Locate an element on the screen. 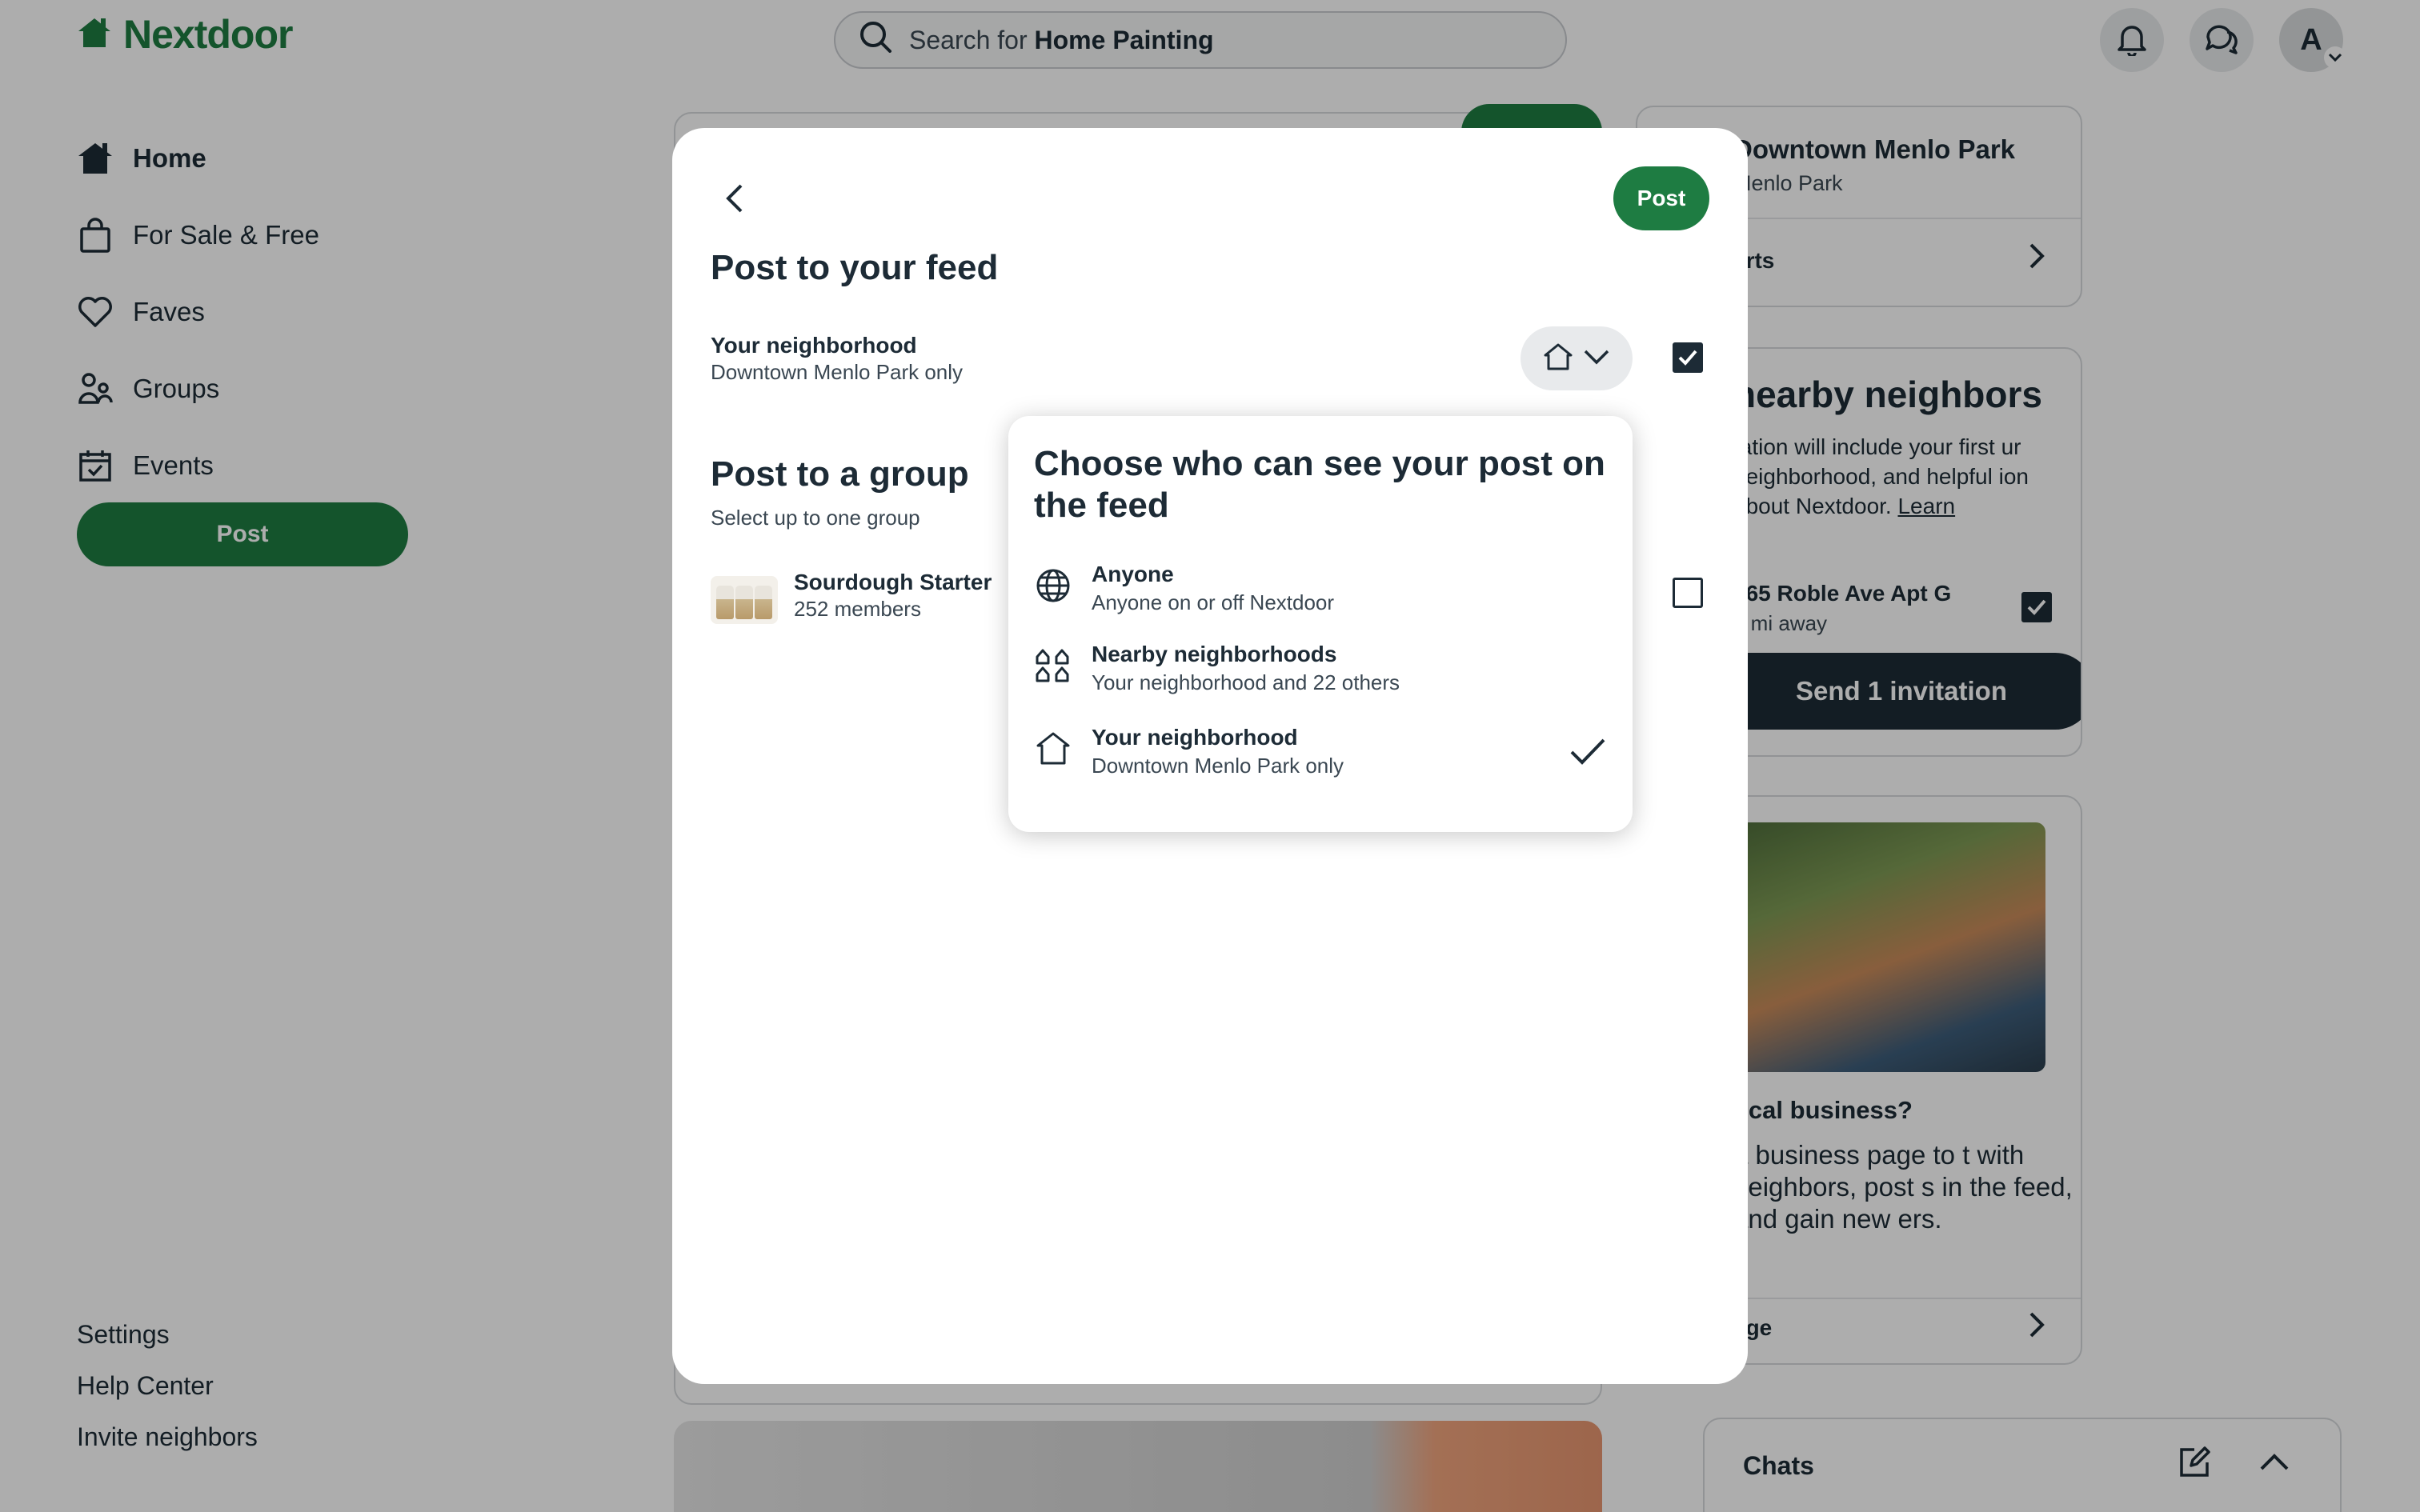 The image size is (2420, 1512). option-subtitle: Downtown Menlo Park only is located at coordinates (1218, 766).